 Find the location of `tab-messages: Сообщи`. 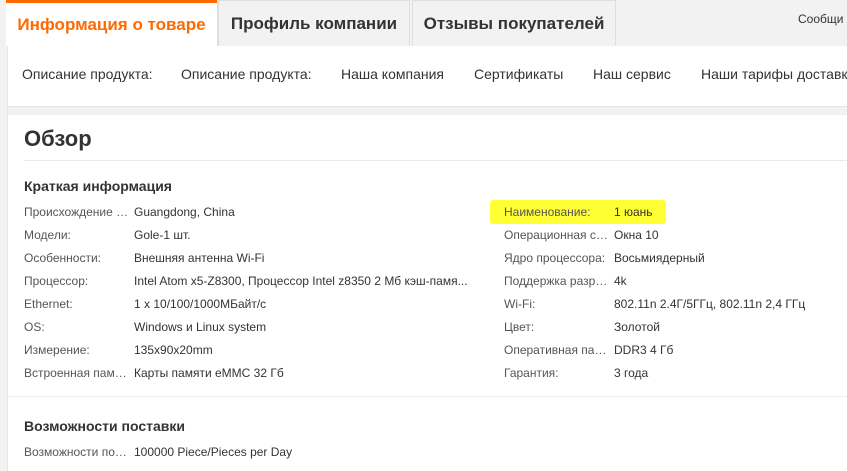

tab-messages: Сообщи is located at coordinates (820, 19).